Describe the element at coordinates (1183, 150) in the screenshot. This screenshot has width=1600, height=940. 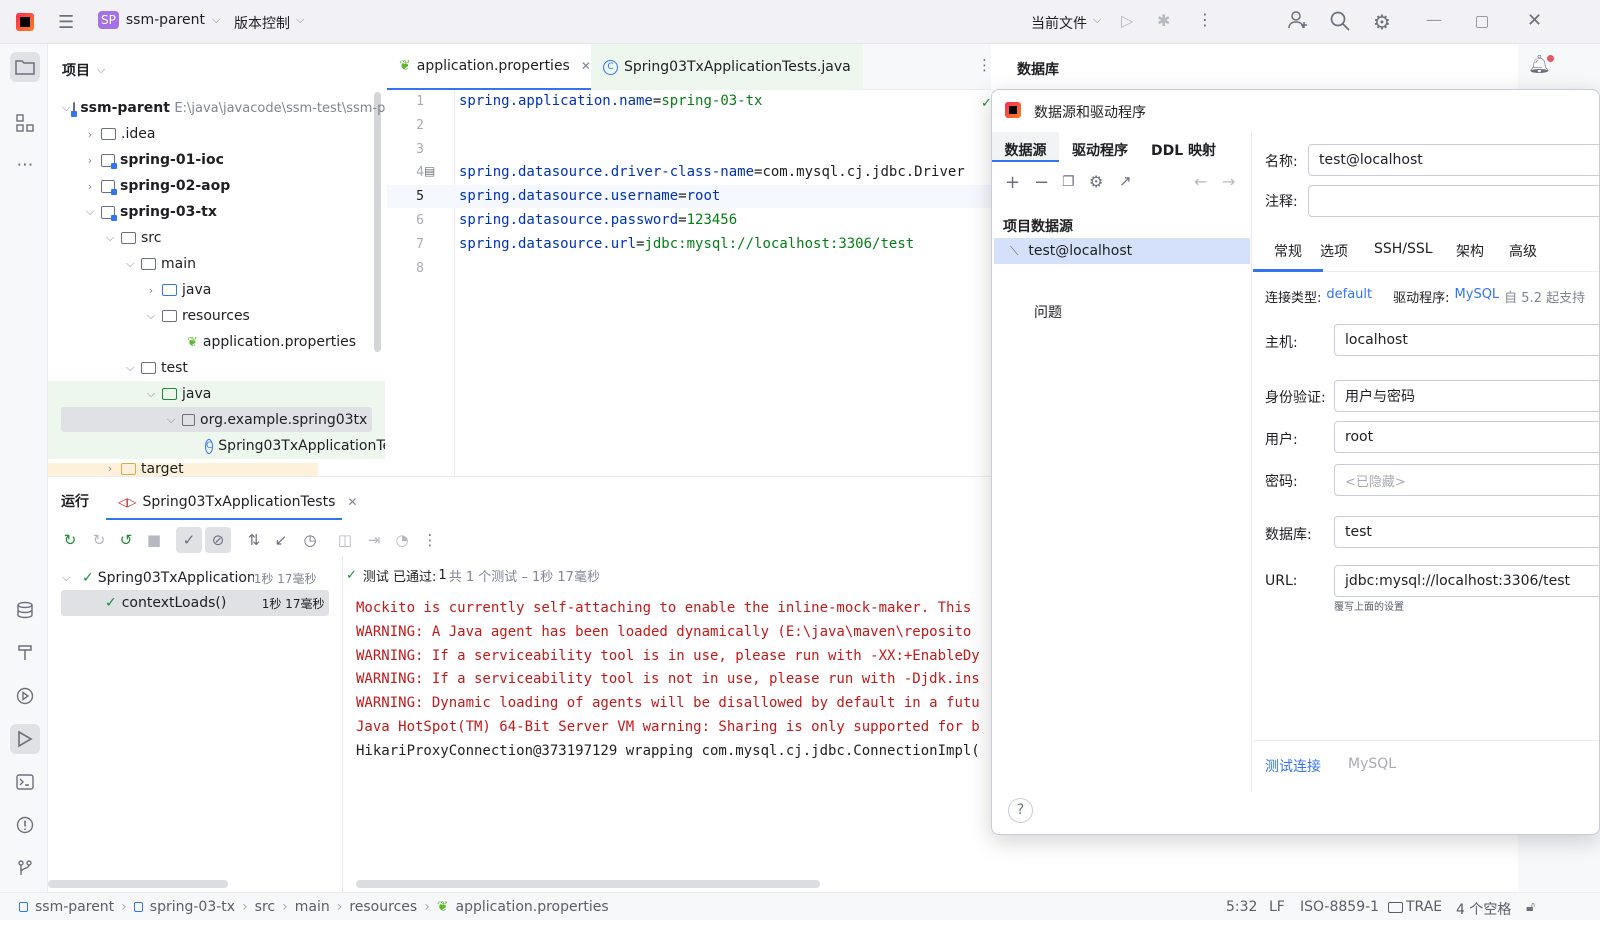
I see `tab-ddl-mappings: DDL 映射` at that location.